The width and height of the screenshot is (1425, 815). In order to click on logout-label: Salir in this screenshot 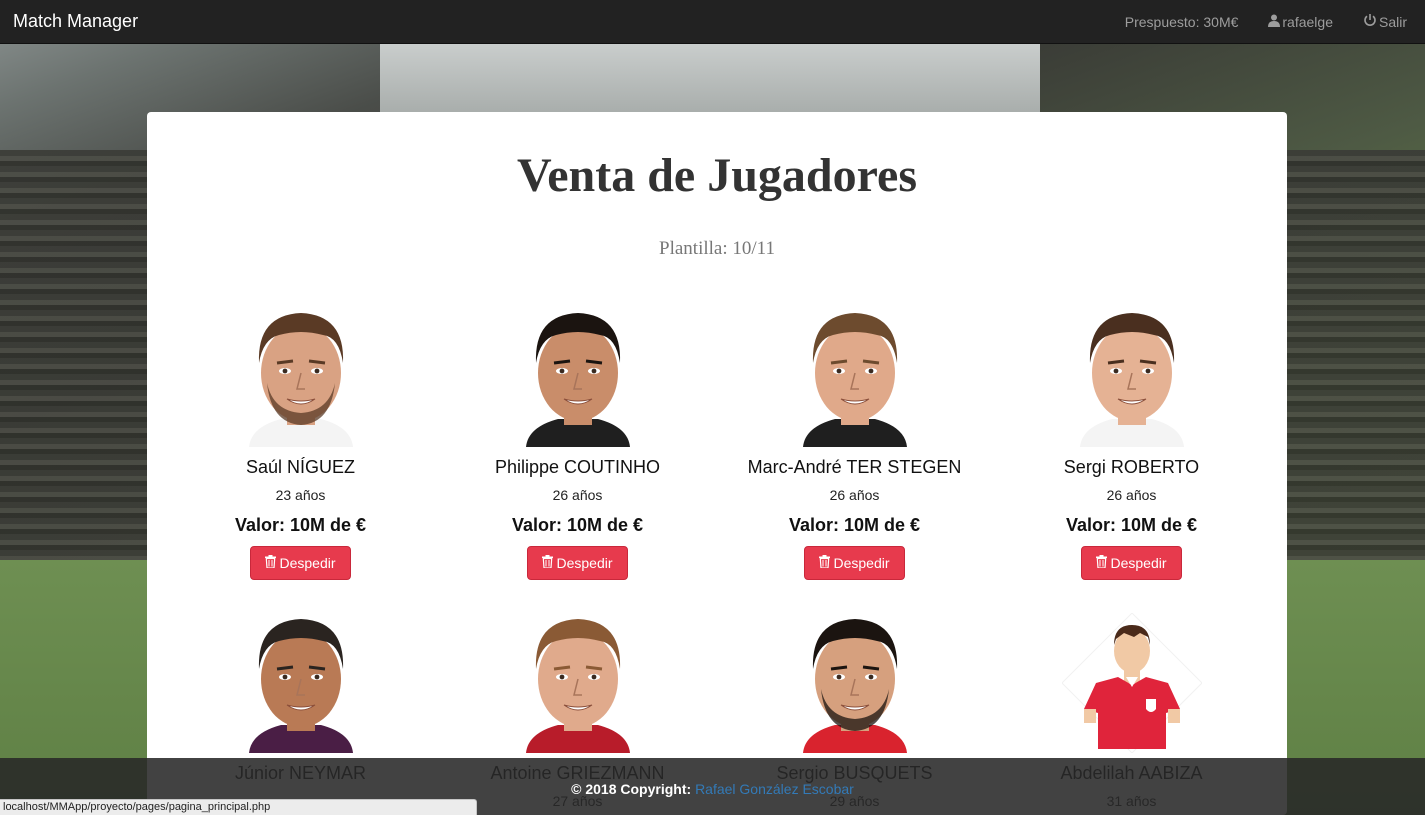, I will do `click(1392, 21)`.